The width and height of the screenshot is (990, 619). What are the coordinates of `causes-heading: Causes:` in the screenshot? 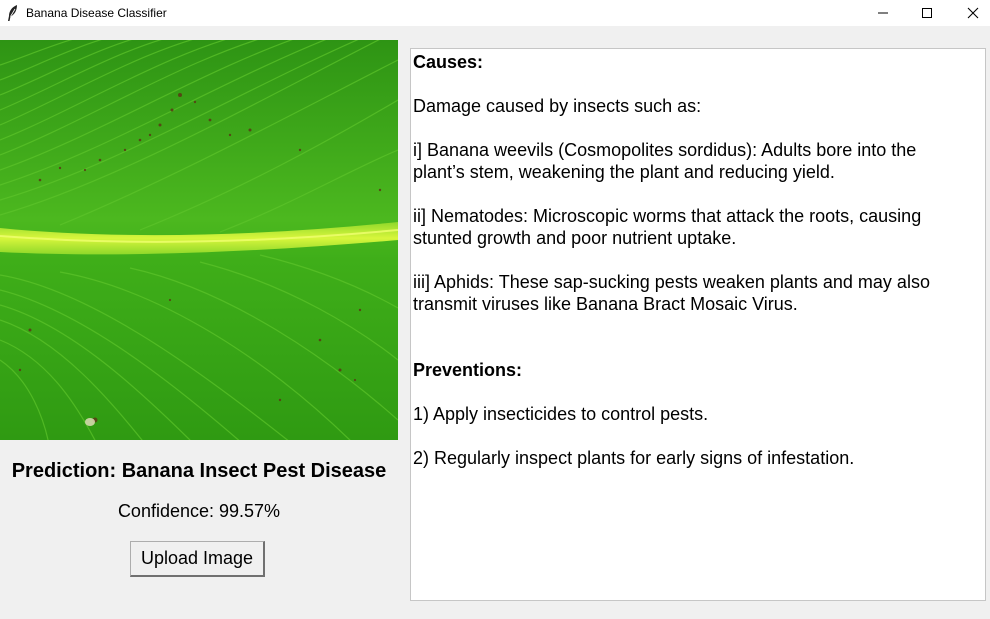 It's located at (448, 62).